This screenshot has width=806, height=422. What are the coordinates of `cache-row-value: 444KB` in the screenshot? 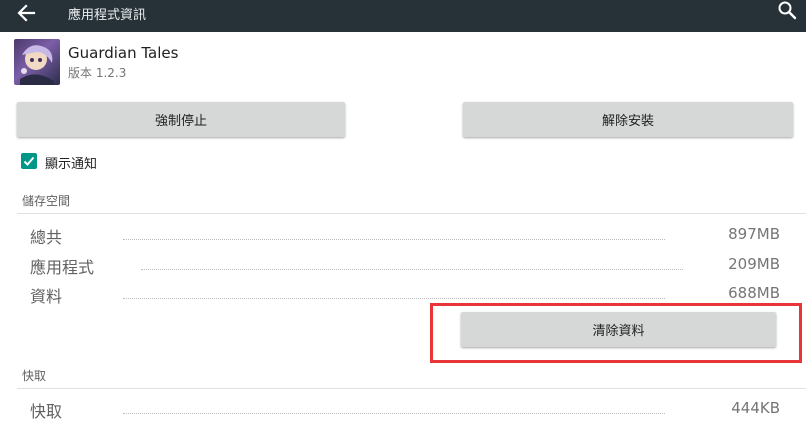 It's located at (755, 408).